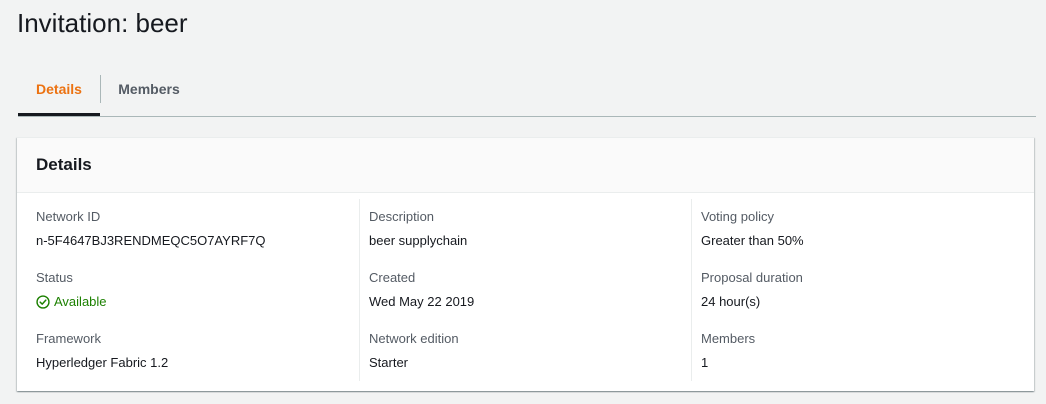  Describe the element at coordinates (197, 229) in the screenshot. I see `field-network-id: Network ID n-5F4647BJ3RENDMEQC5O7AYRF7Q` at that location.